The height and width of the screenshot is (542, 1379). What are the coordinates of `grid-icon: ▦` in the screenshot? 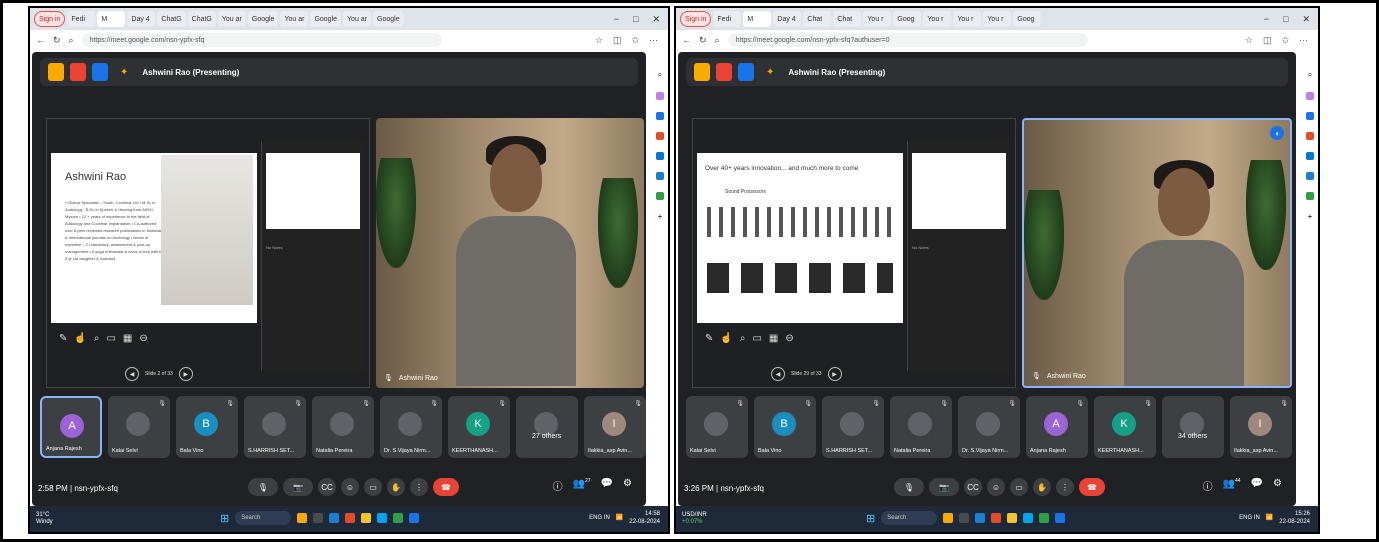 It's located at (773, 338).